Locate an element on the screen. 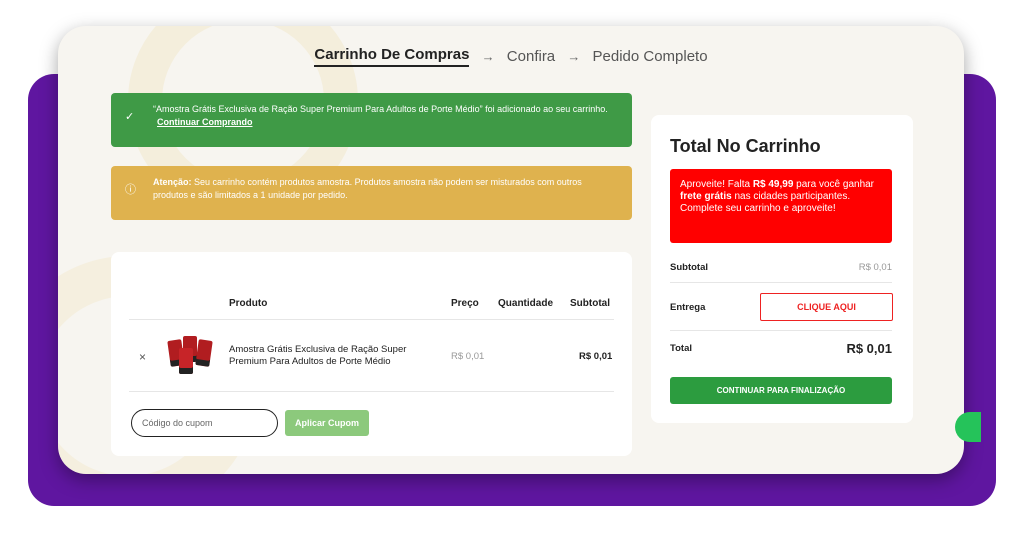 The height and width of the screenshot is (536, 1024). promo-text: para você ganhar is located at coordinates (834, 184).